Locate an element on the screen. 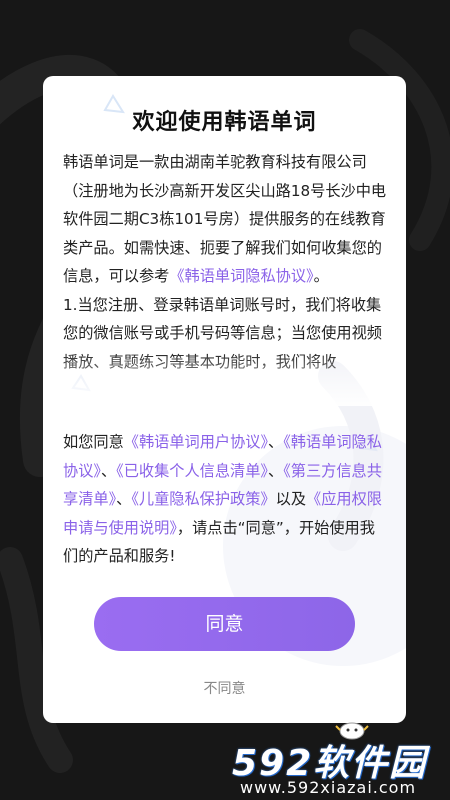  privacy-paragraph-1-end: 。 is located at coordinates (321, 276).